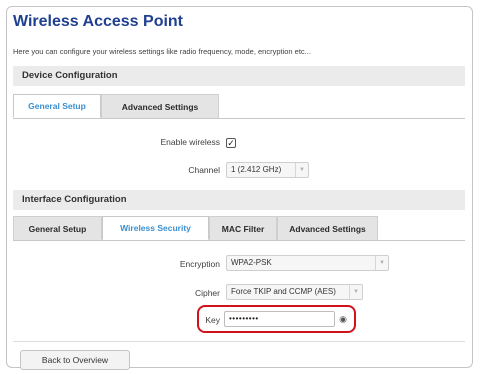 This screenshot has width=480, height=374. What do you see at coordinates (239, 341) in the screenshot?
I see `footer-divider` at bounding box center [239, 341].